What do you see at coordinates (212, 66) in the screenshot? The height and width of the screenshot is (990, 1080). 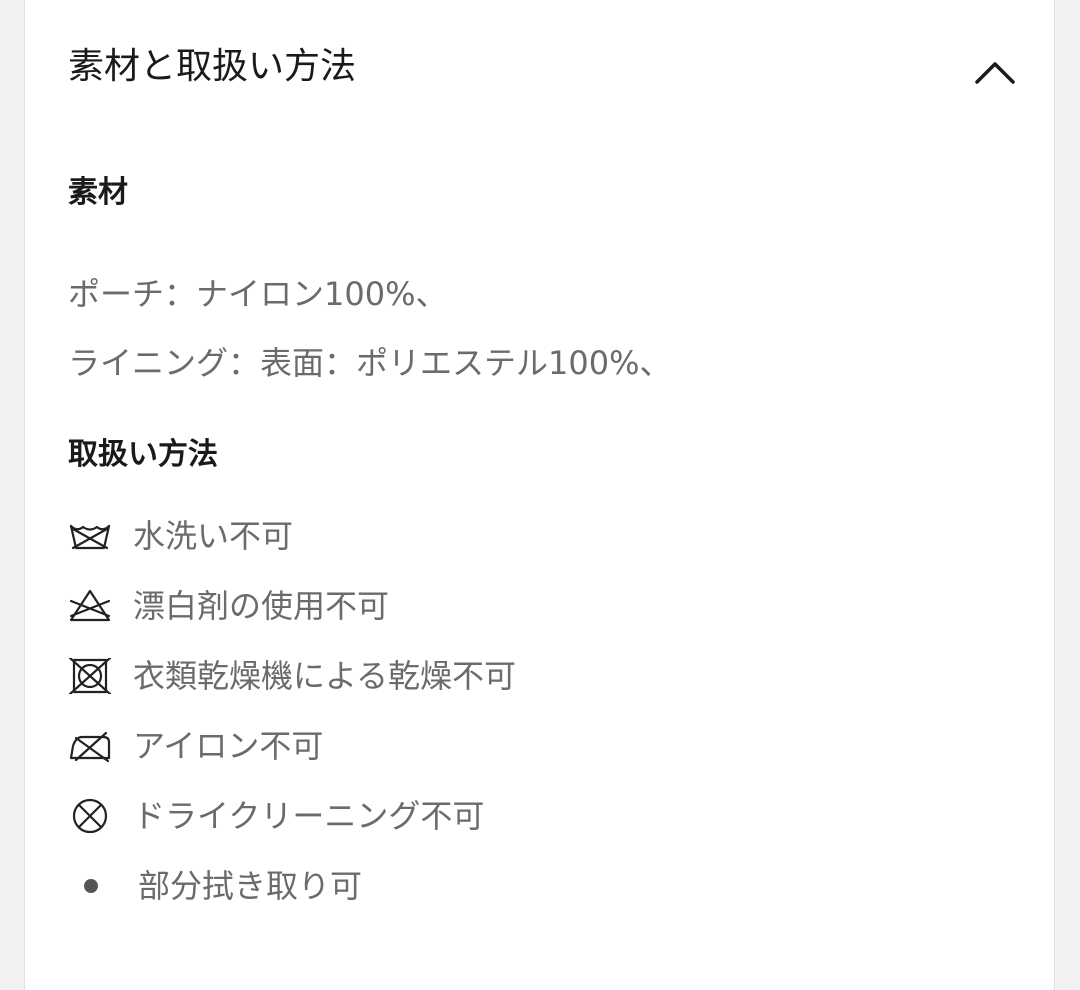 I see `section-title: 素材と取扱い方法` at bounding box center [212, 66].